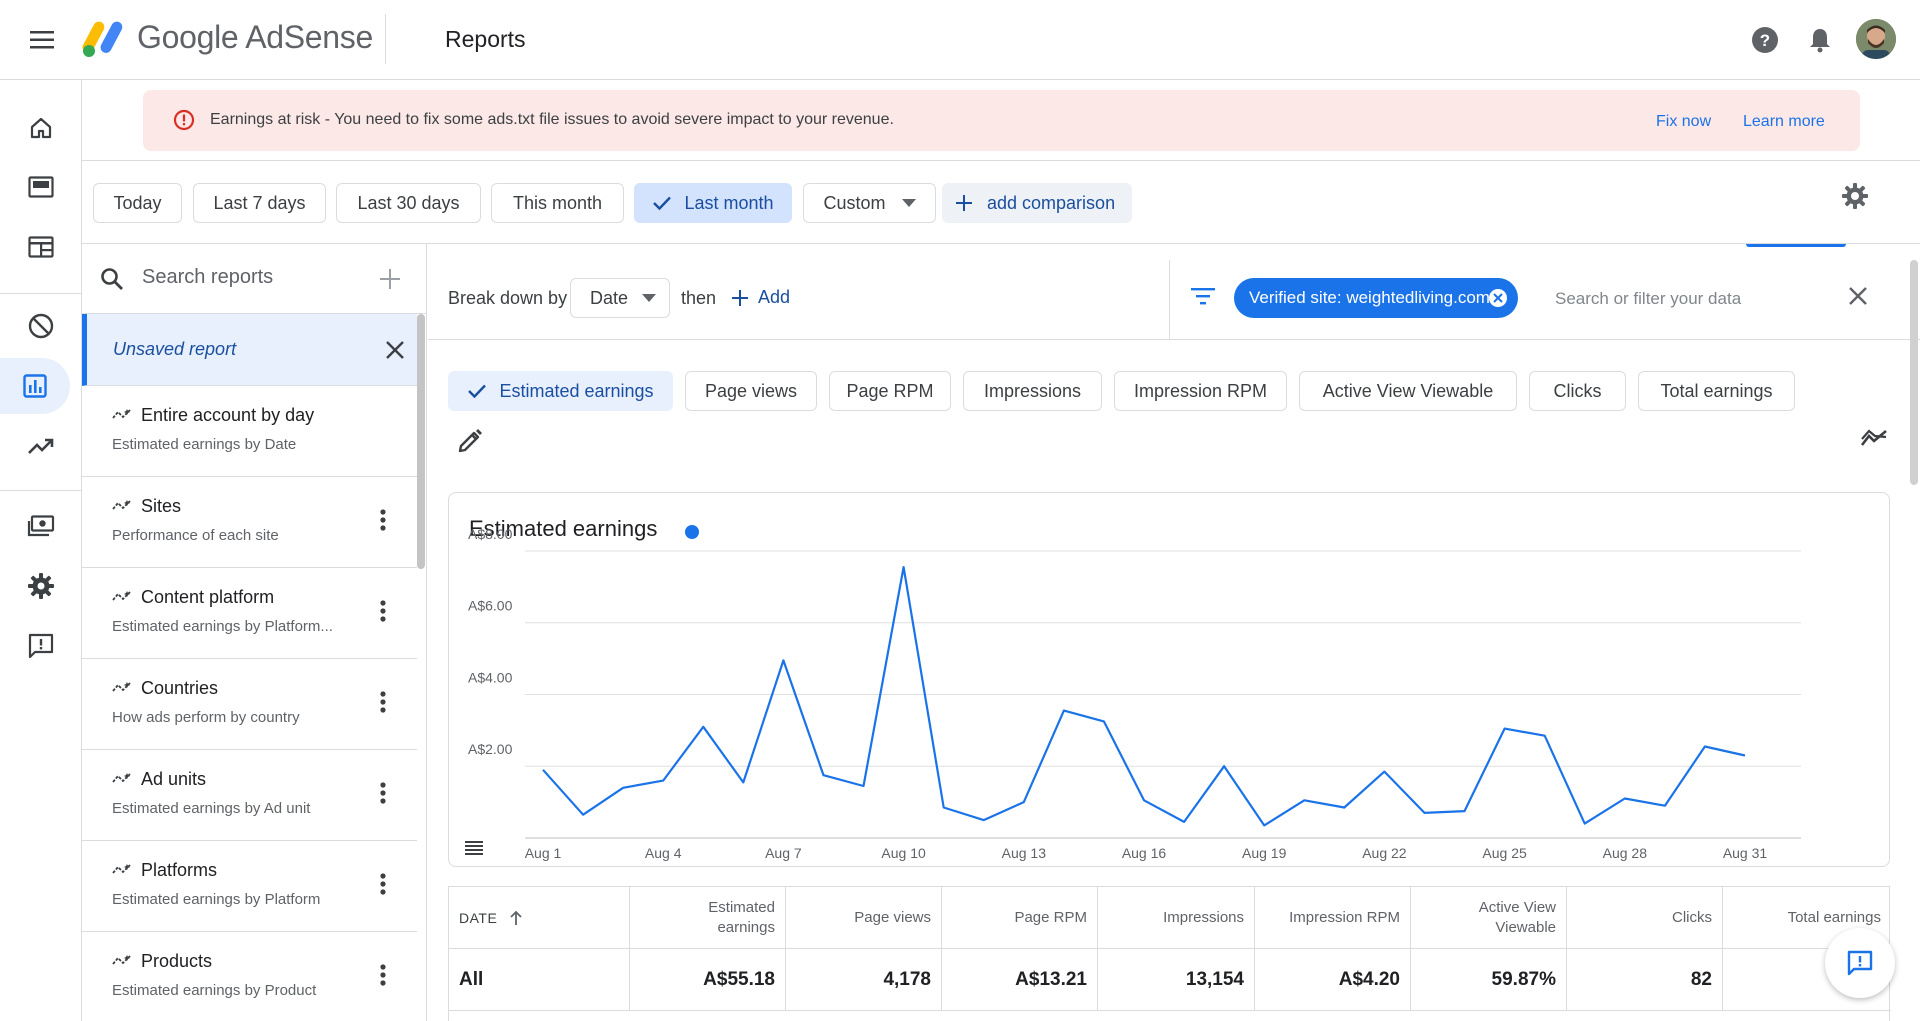 Image resolution: width=1920 pixels, height=1021 pixels. Describe the element at coordinates (1876, 39) in the screenshot. I see `account-avatar` at that location.